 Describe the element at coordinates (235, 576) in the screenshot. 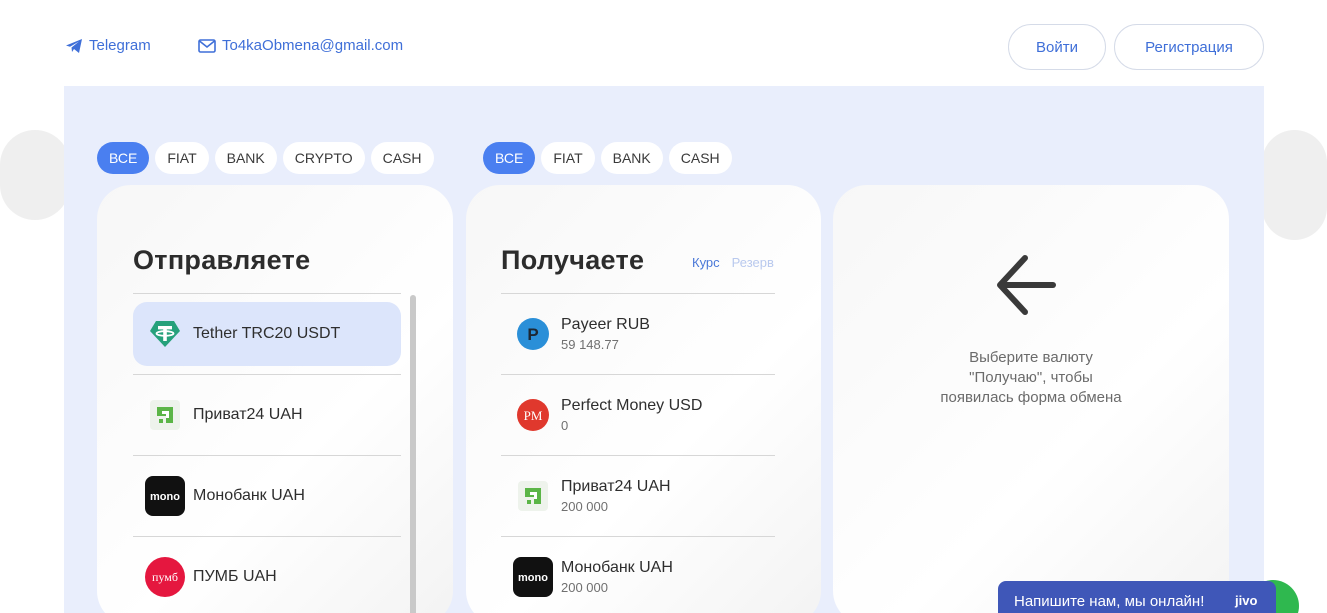

I see `currency-name: ПУМБ UAH` at that location.